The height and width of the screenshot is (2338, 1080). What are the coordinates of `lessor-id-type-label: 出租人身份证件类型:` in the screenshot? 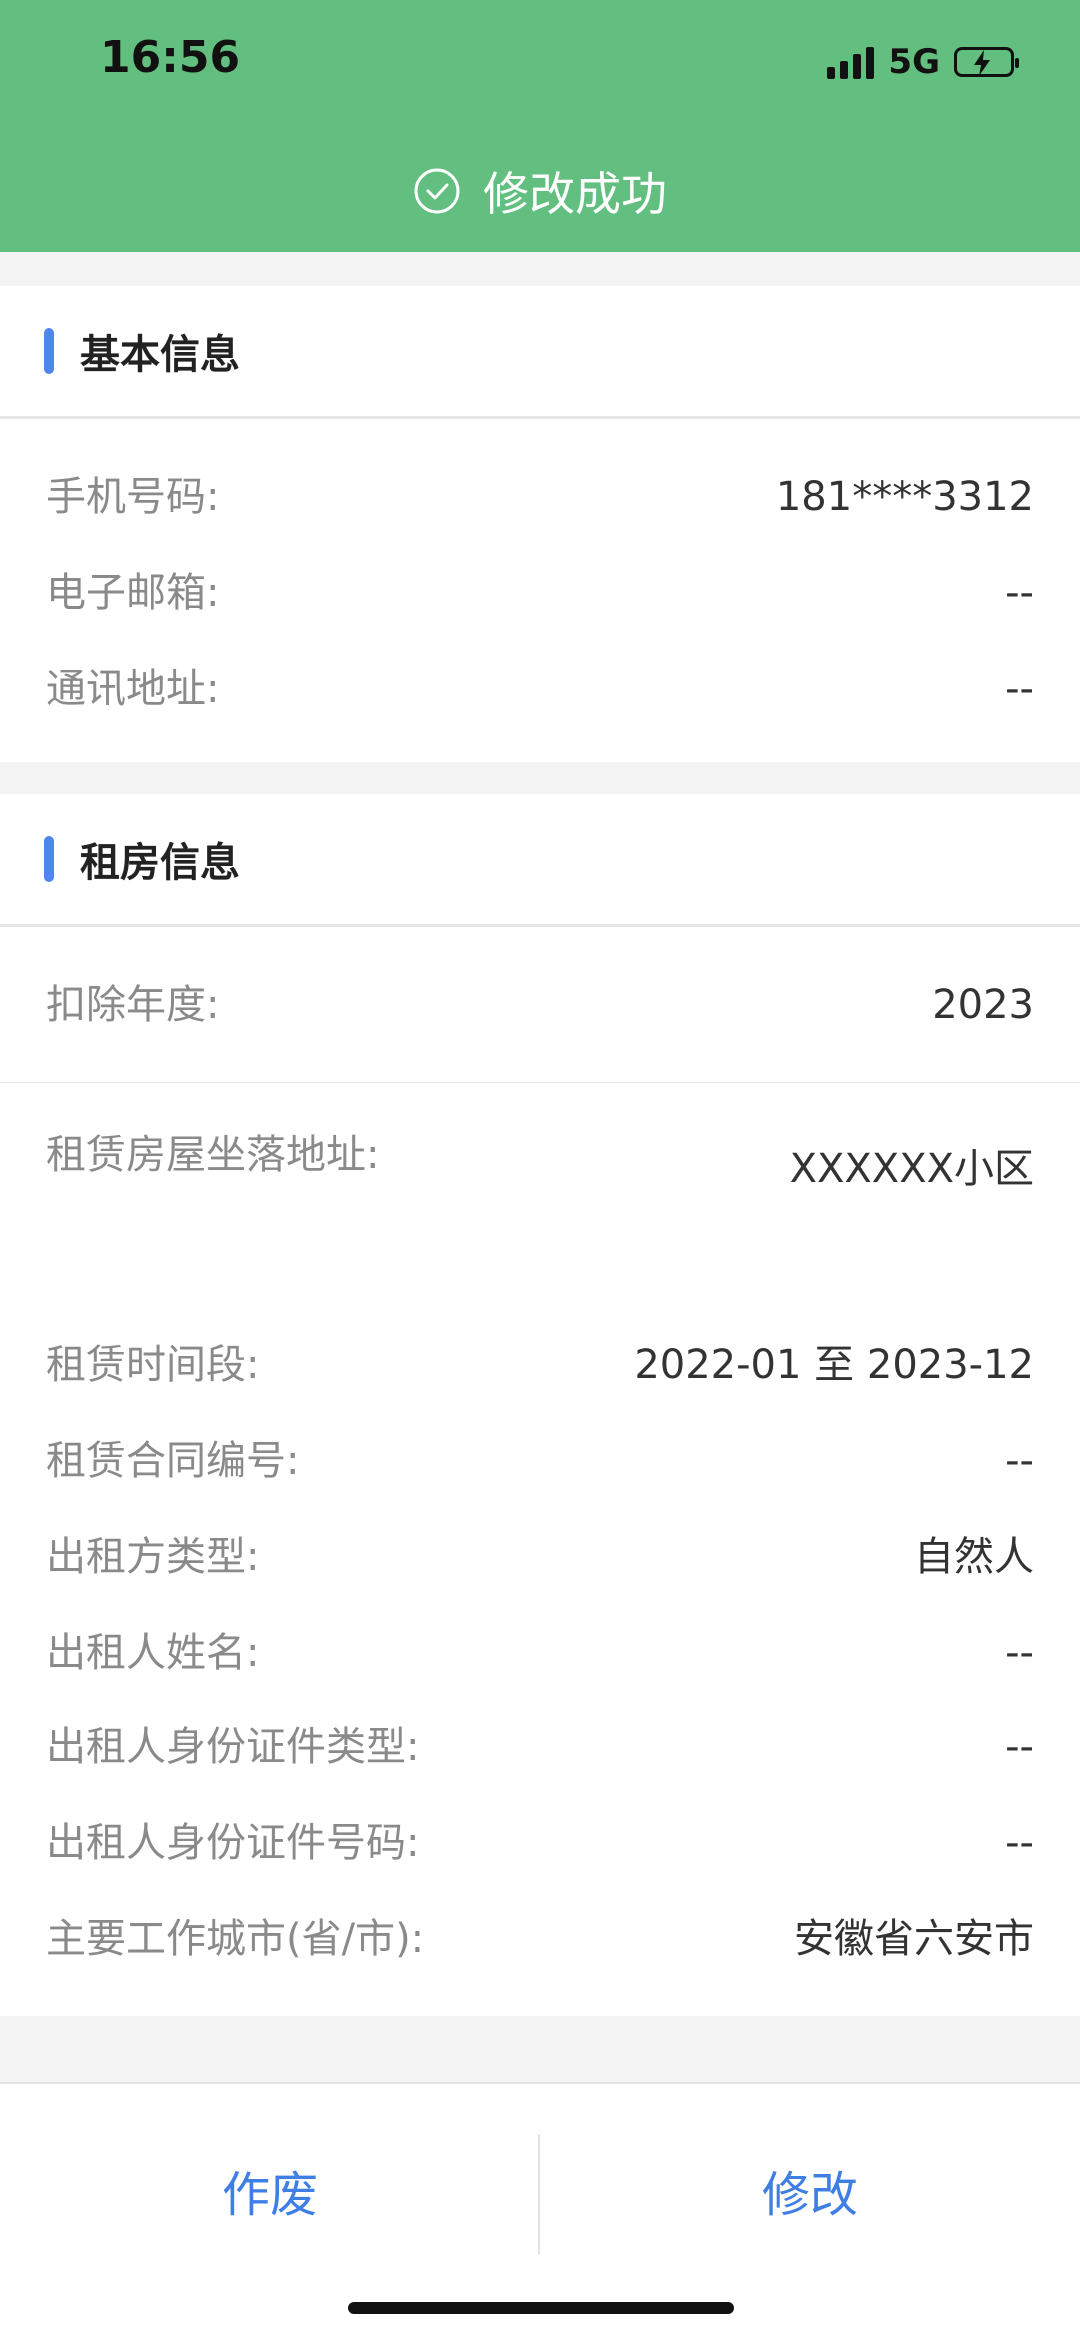 It's located at (233, 1747).